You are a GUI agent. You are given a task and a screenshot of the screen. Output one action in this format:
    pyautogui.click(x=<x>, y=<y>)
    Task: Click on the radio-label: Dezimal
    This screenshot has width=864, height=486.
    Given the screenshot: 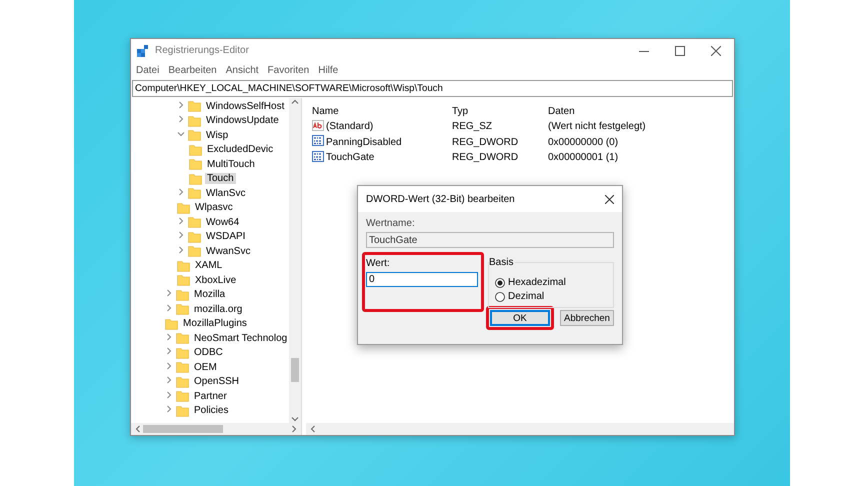 What is the action you would take?
    pyautogui.click(x=526, y=296)
    